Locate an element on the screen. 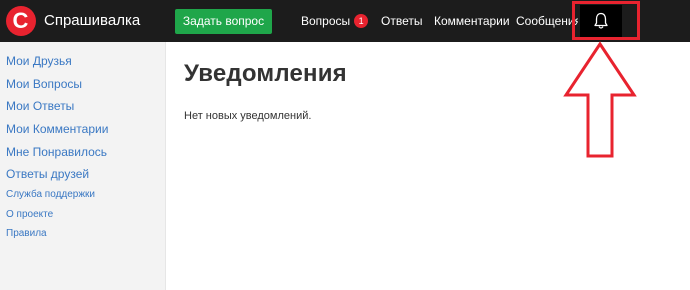 The image size is (690, 290). bell-highlight-box is located at coordinates (606, 20).